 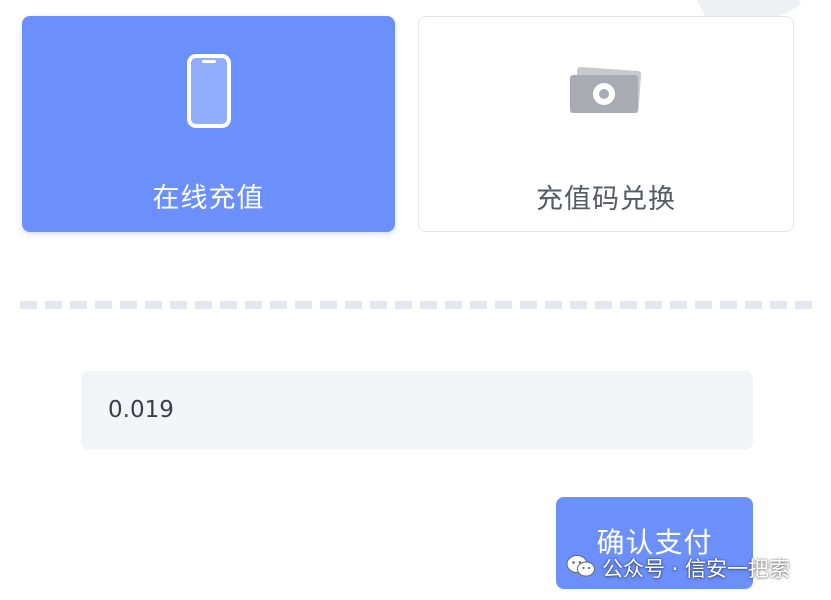 I want to click on amount-input: 0.019, so click(x=417, y=410).